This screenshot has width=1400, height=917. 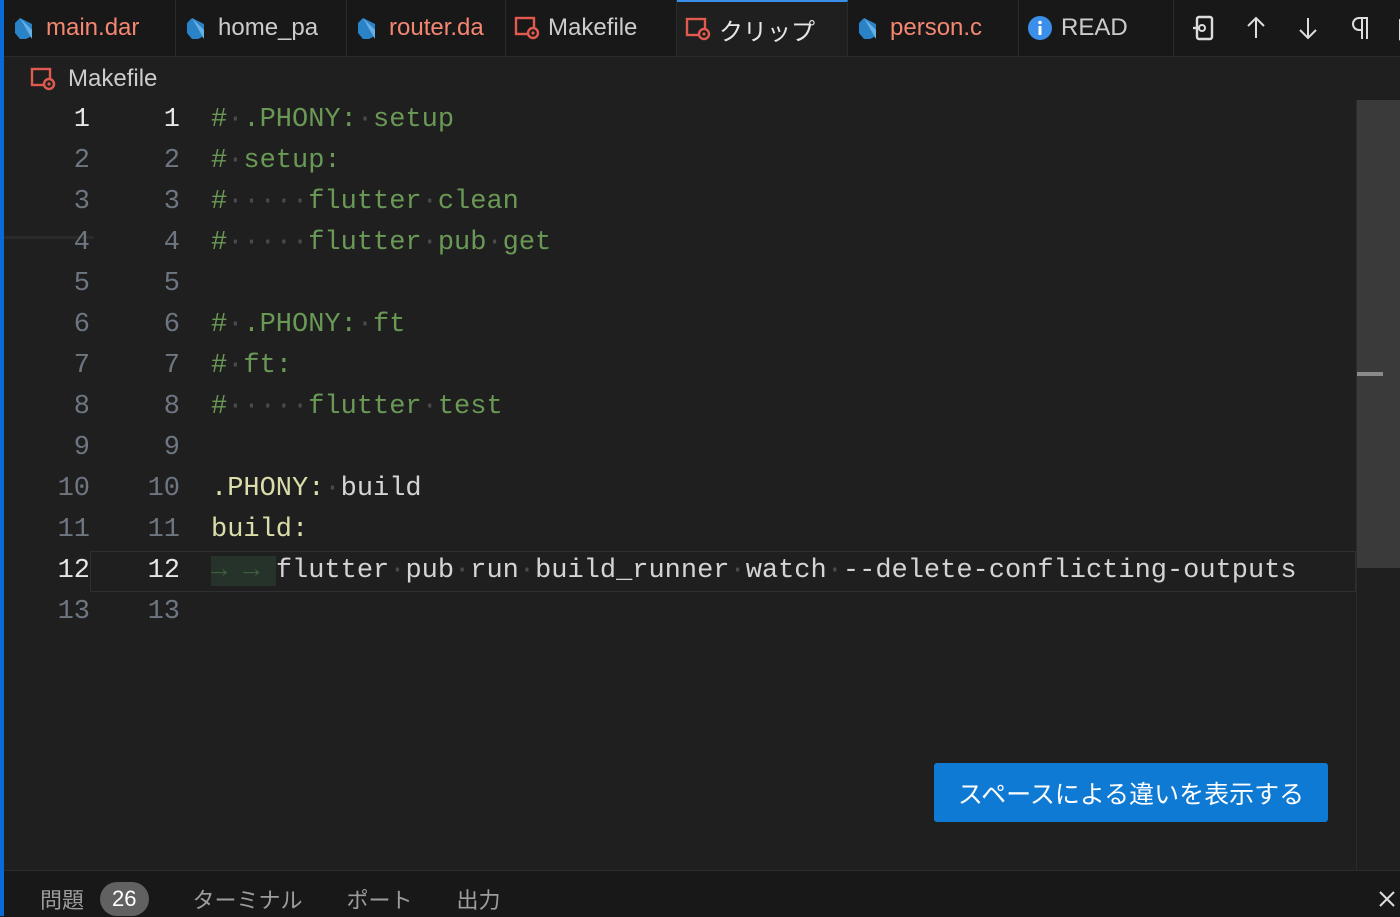 What do you see at coordinates (1360, 28) in the screenshot?
I see `pilcrow-icon` at bounding box center [1360, 28].